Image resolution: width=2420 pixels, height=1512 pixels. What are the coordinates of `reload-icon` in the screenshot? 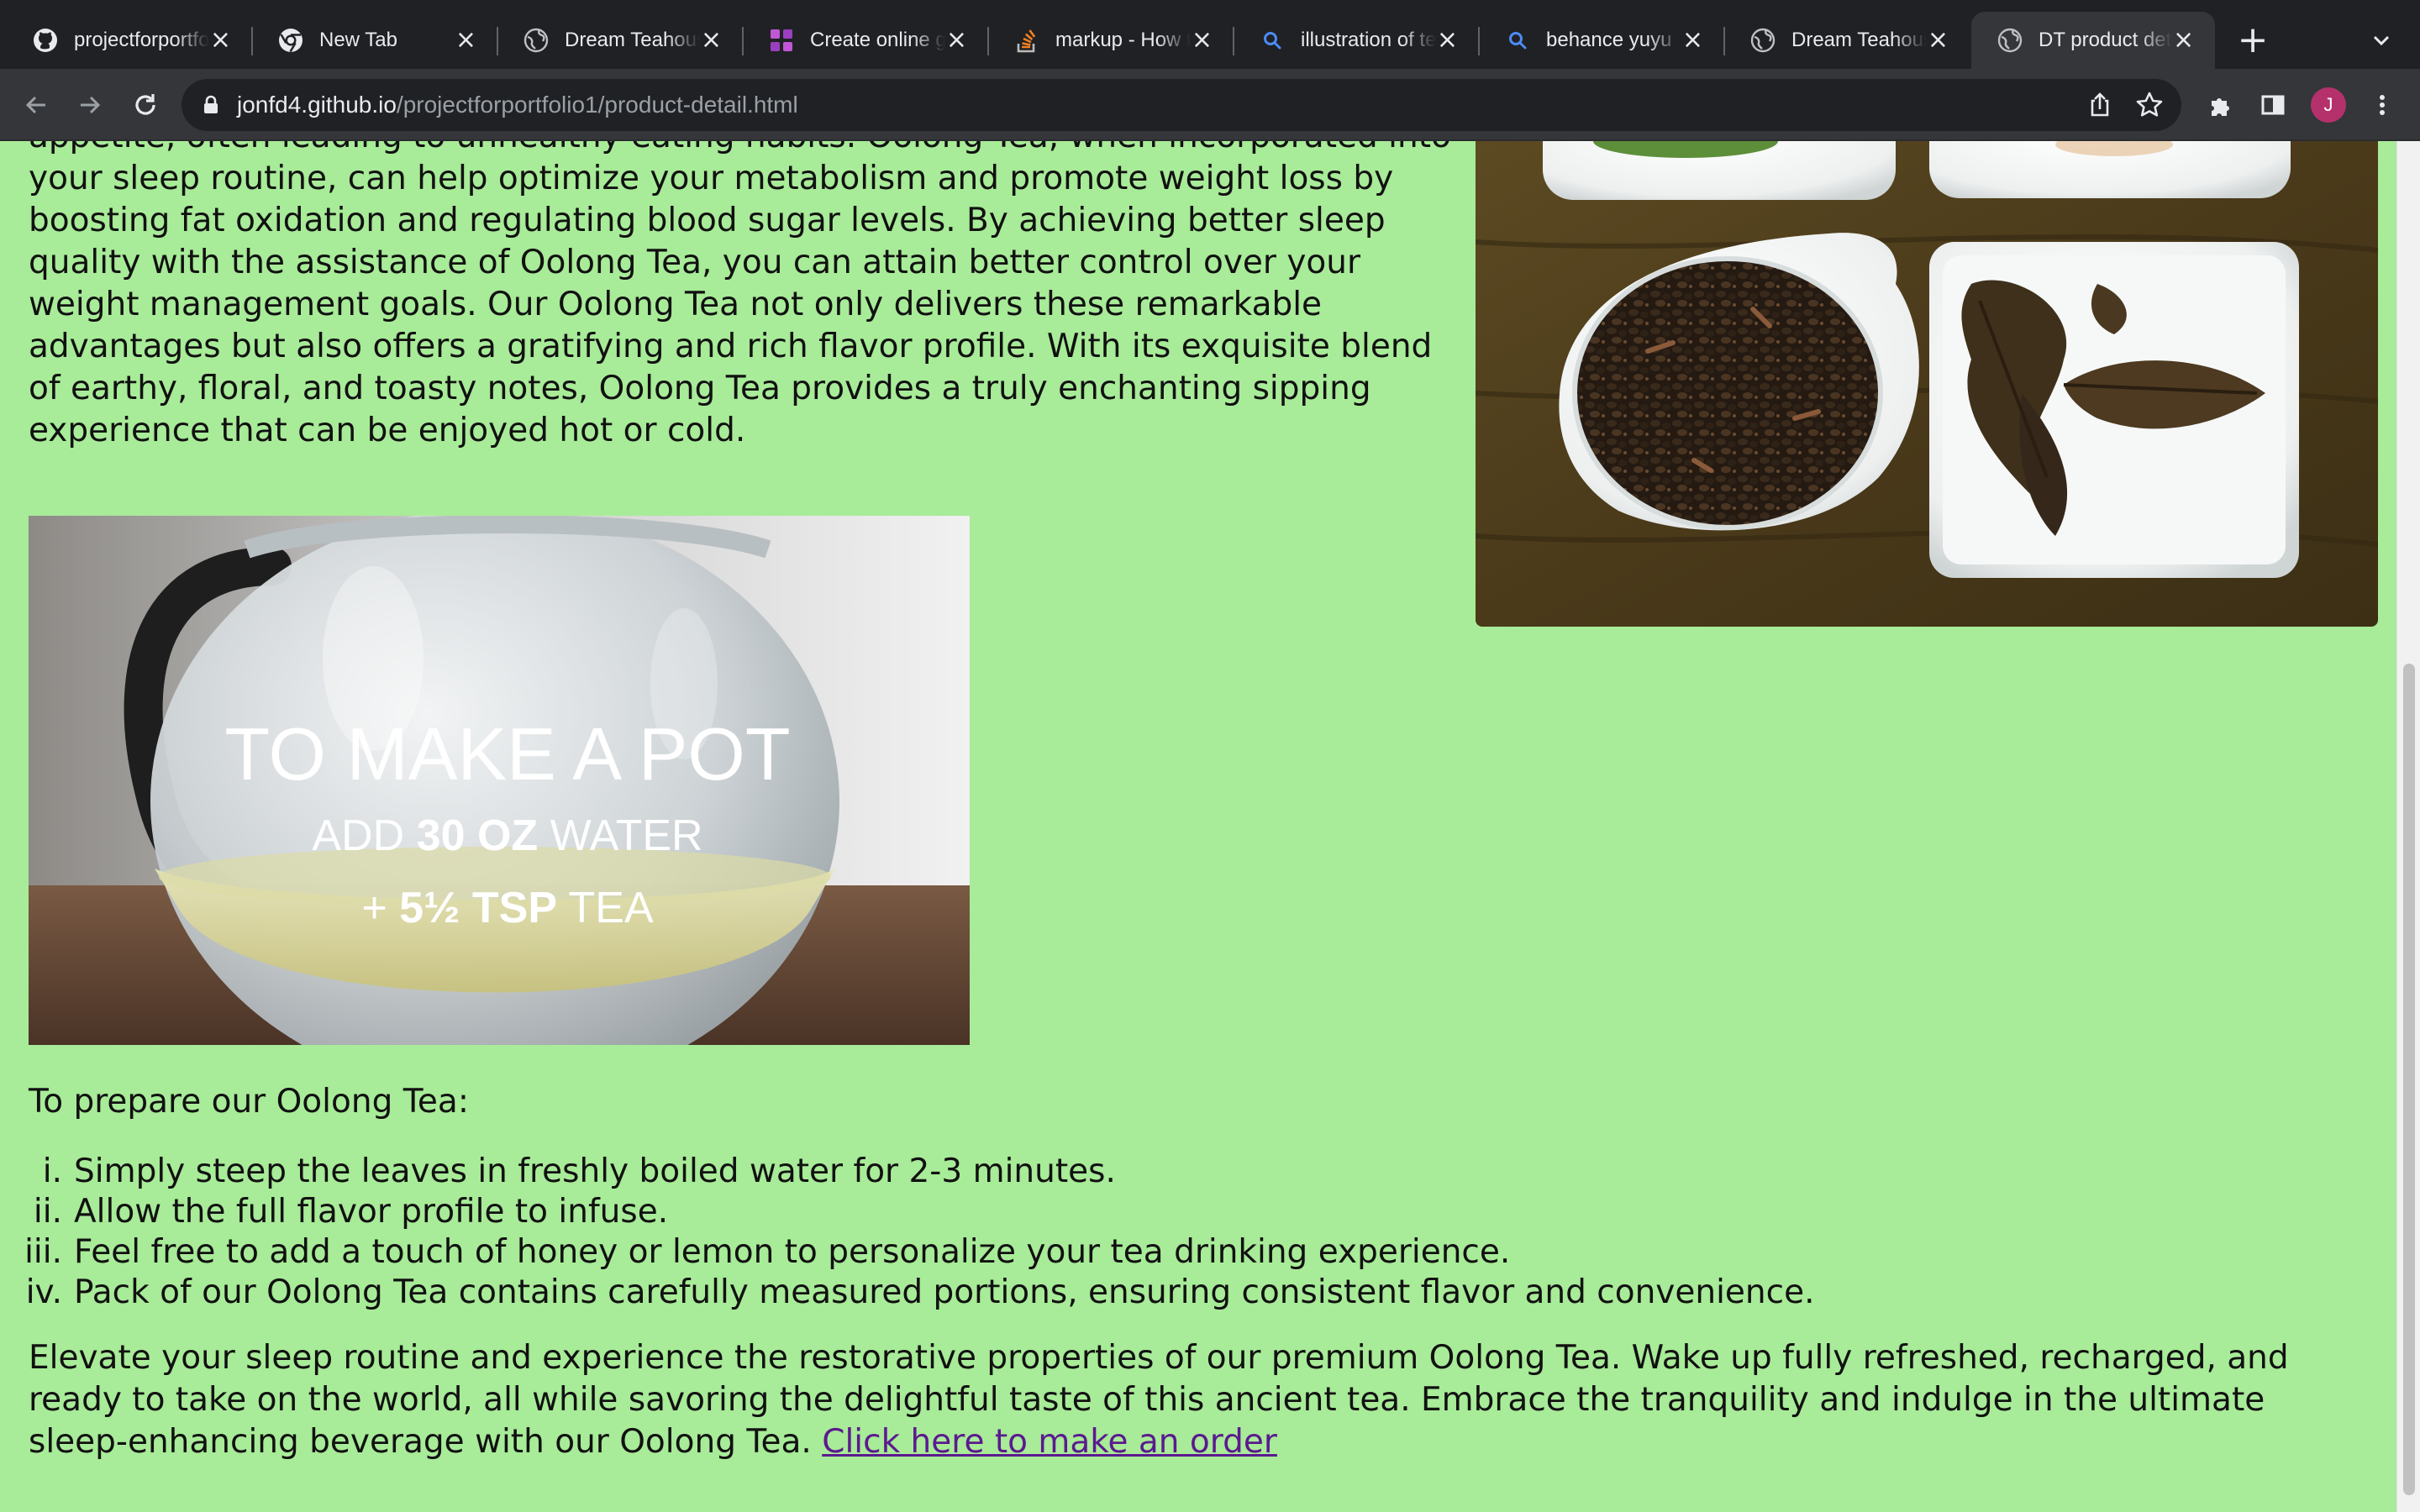 It's located at (145, 104).